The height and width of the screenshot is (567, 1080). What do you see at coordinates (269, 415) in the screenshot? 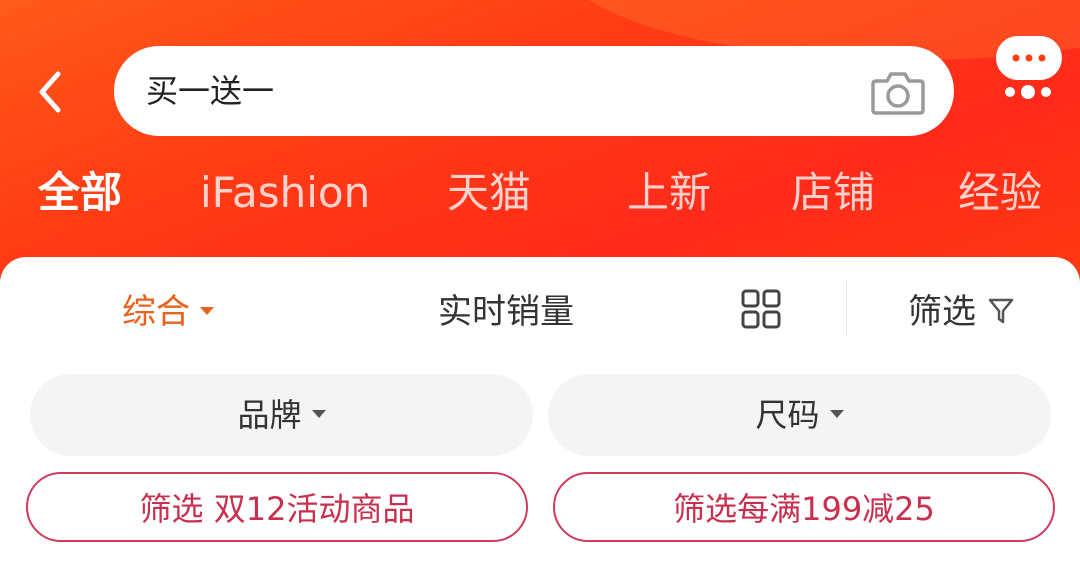
I see `brand-filter-label: 品牌` at bounding box center [269, 415].